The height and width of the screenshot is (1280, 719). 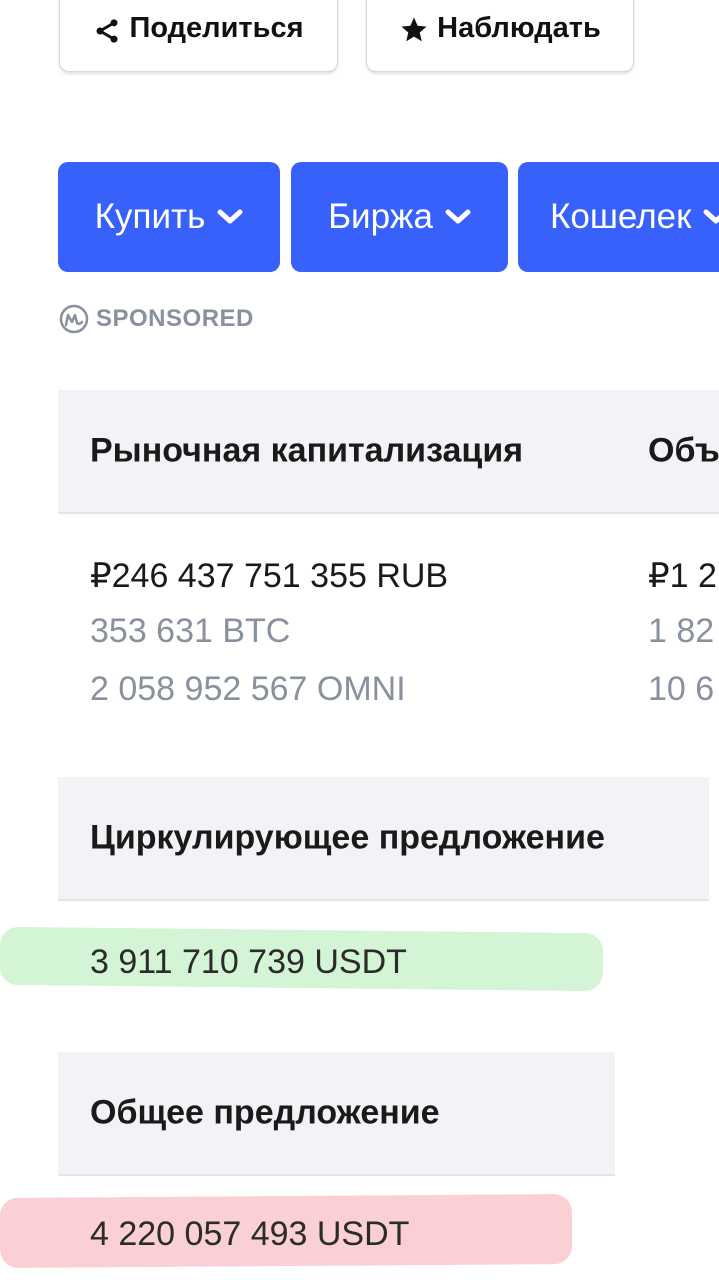 I want to click on share-icon, so click(x=107, y=31).